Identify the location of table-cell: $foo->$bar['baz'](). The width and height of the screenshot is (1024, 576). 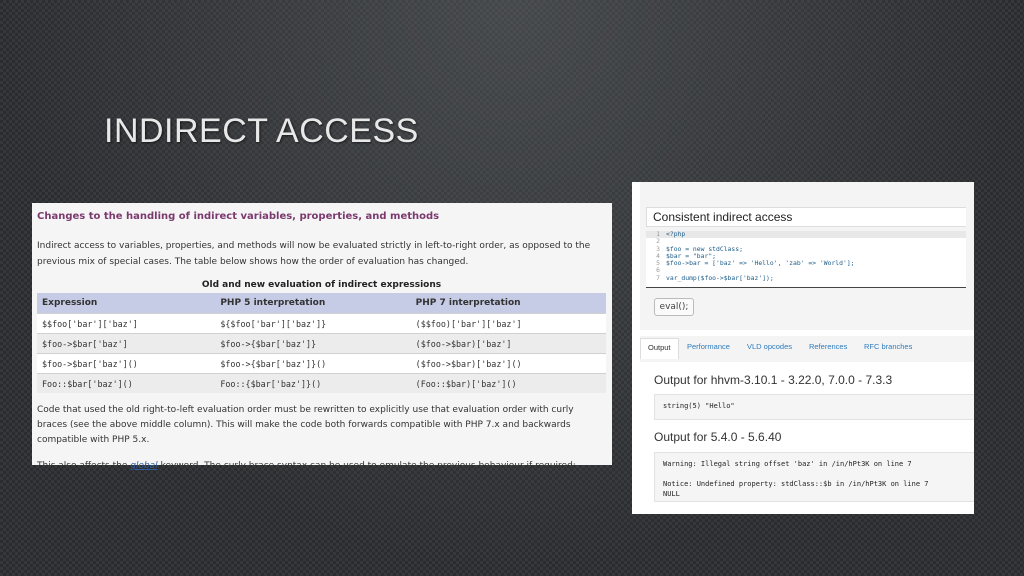
(126, 363).